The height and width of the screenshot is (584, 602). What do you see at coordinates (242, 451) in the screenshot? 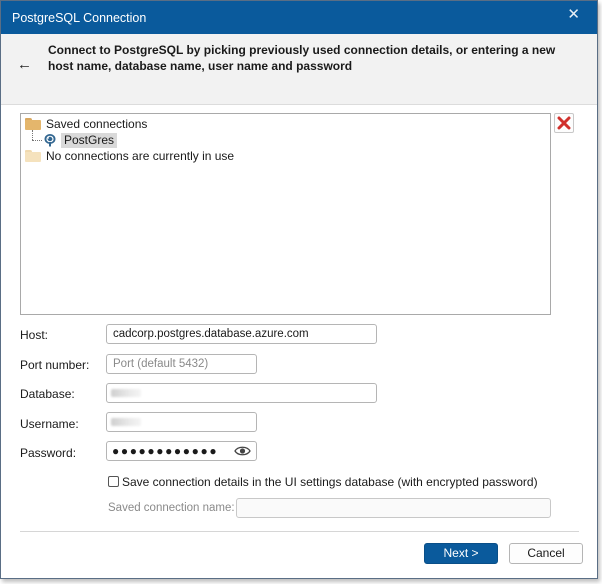
I see `show-password-eye-icon` at bounding box center [242, 451].